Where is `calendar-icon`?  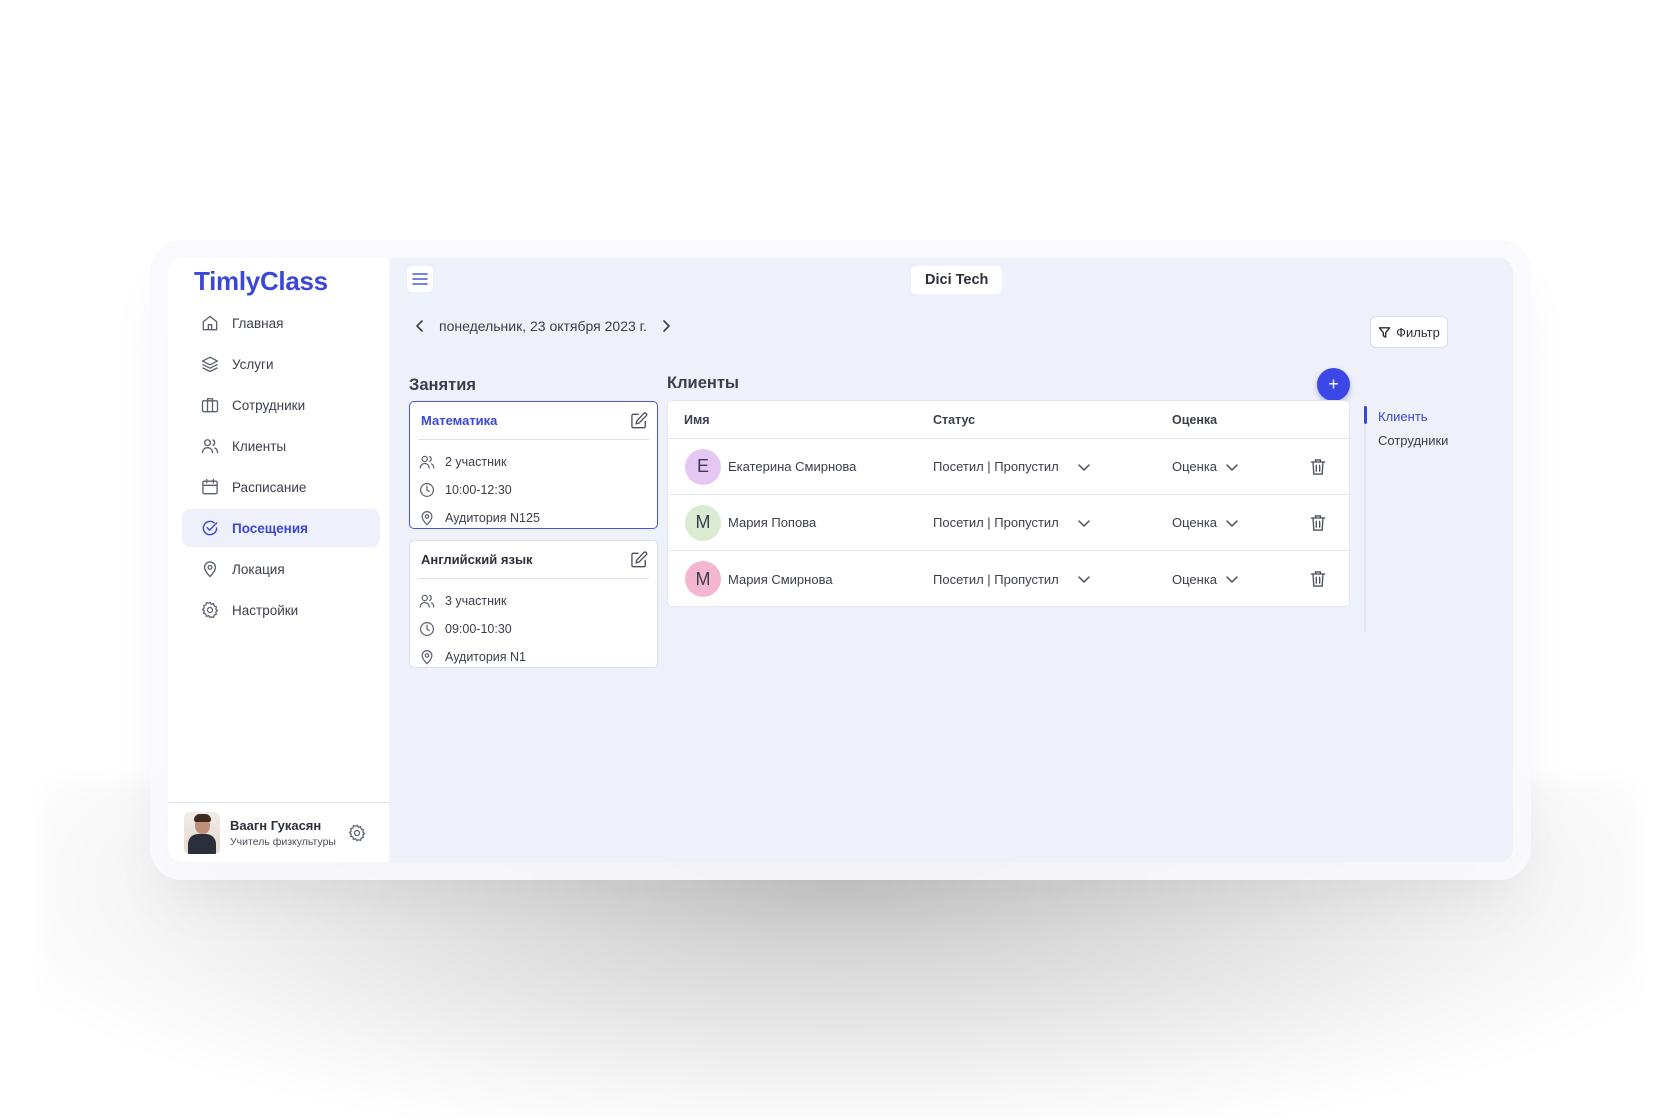 calendar-icon is located at coordinates (210, 486).